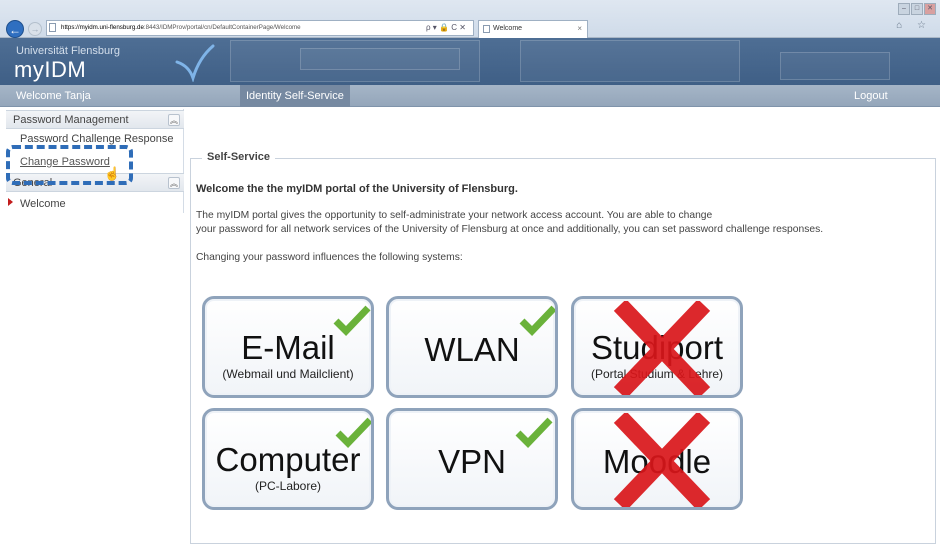 The height and width of the screenshot is (548, 940). I want to click on system-tile-wlan: WLAN, so click(472, 347).